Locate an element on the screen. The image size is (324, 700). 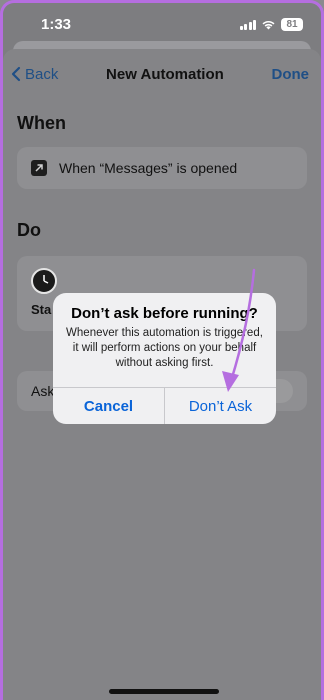
trigger-card: When “Messages” is opened is located at coordinates (162, 168).